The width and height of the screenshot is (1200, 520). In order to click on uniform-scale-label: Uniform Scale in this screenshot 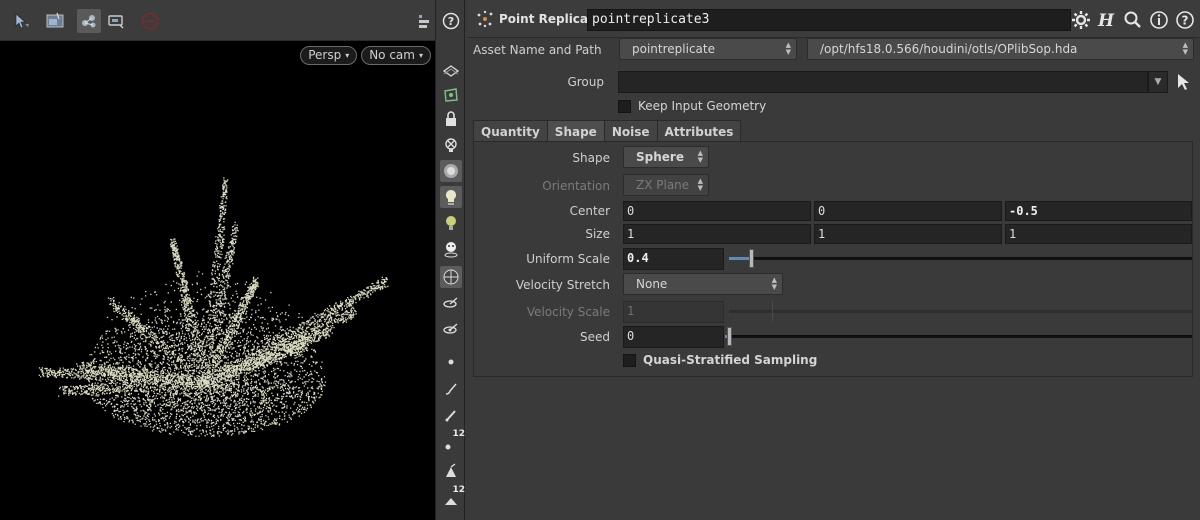, I will do `click(568, 259)`.